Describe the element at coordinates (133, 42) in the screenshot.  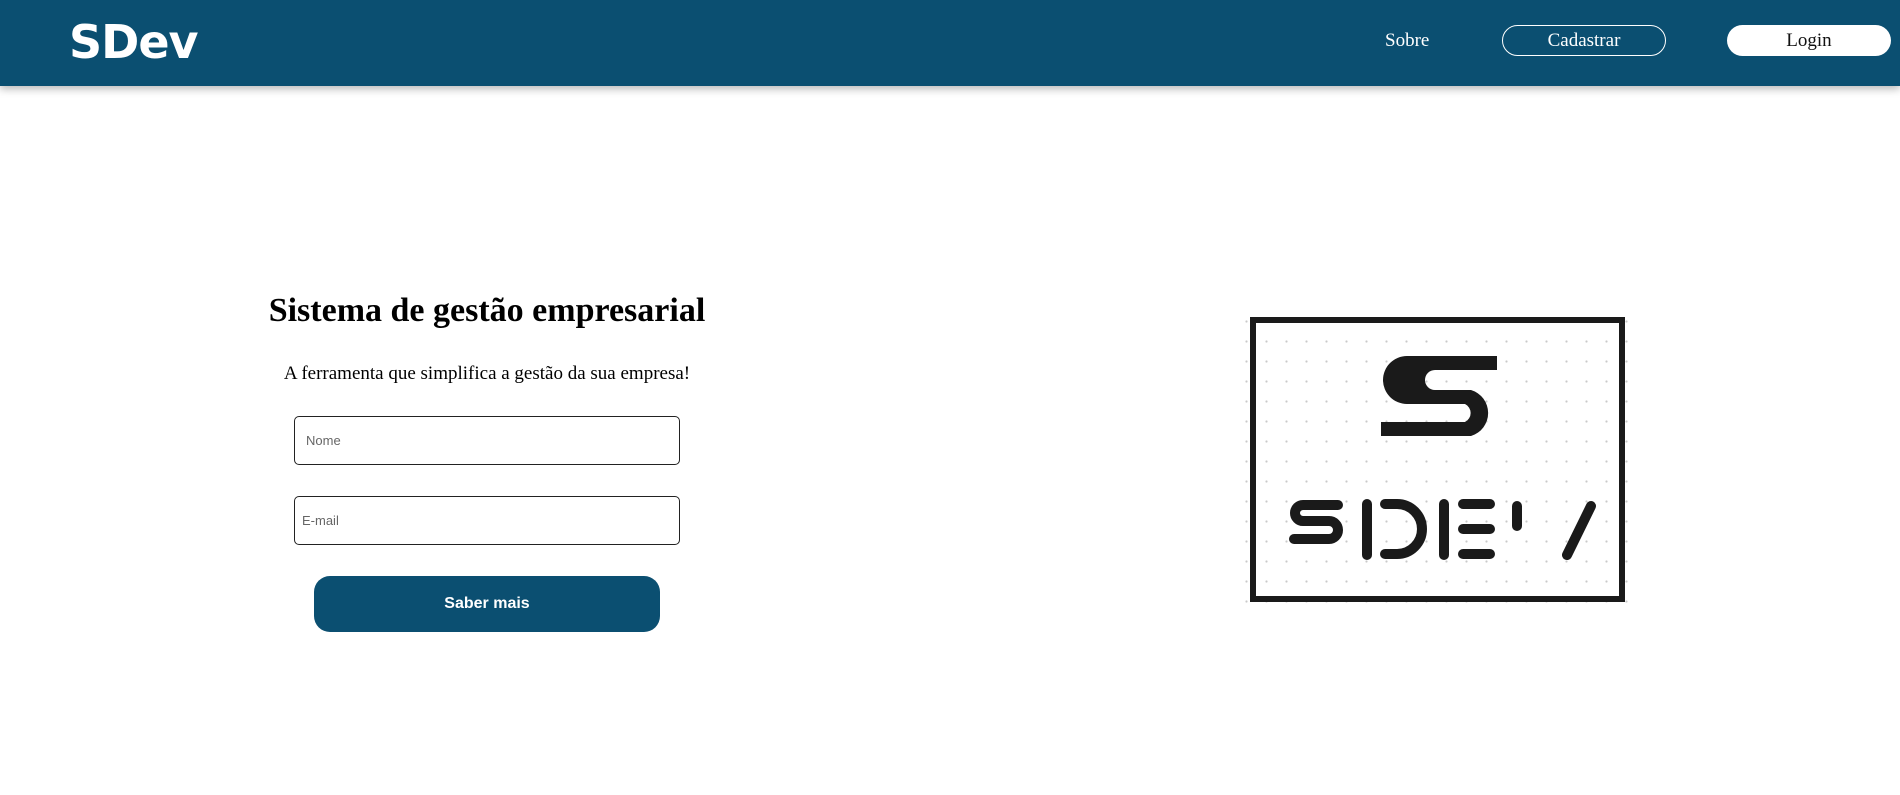
I see `brand-logo-link: SDev` at that location.